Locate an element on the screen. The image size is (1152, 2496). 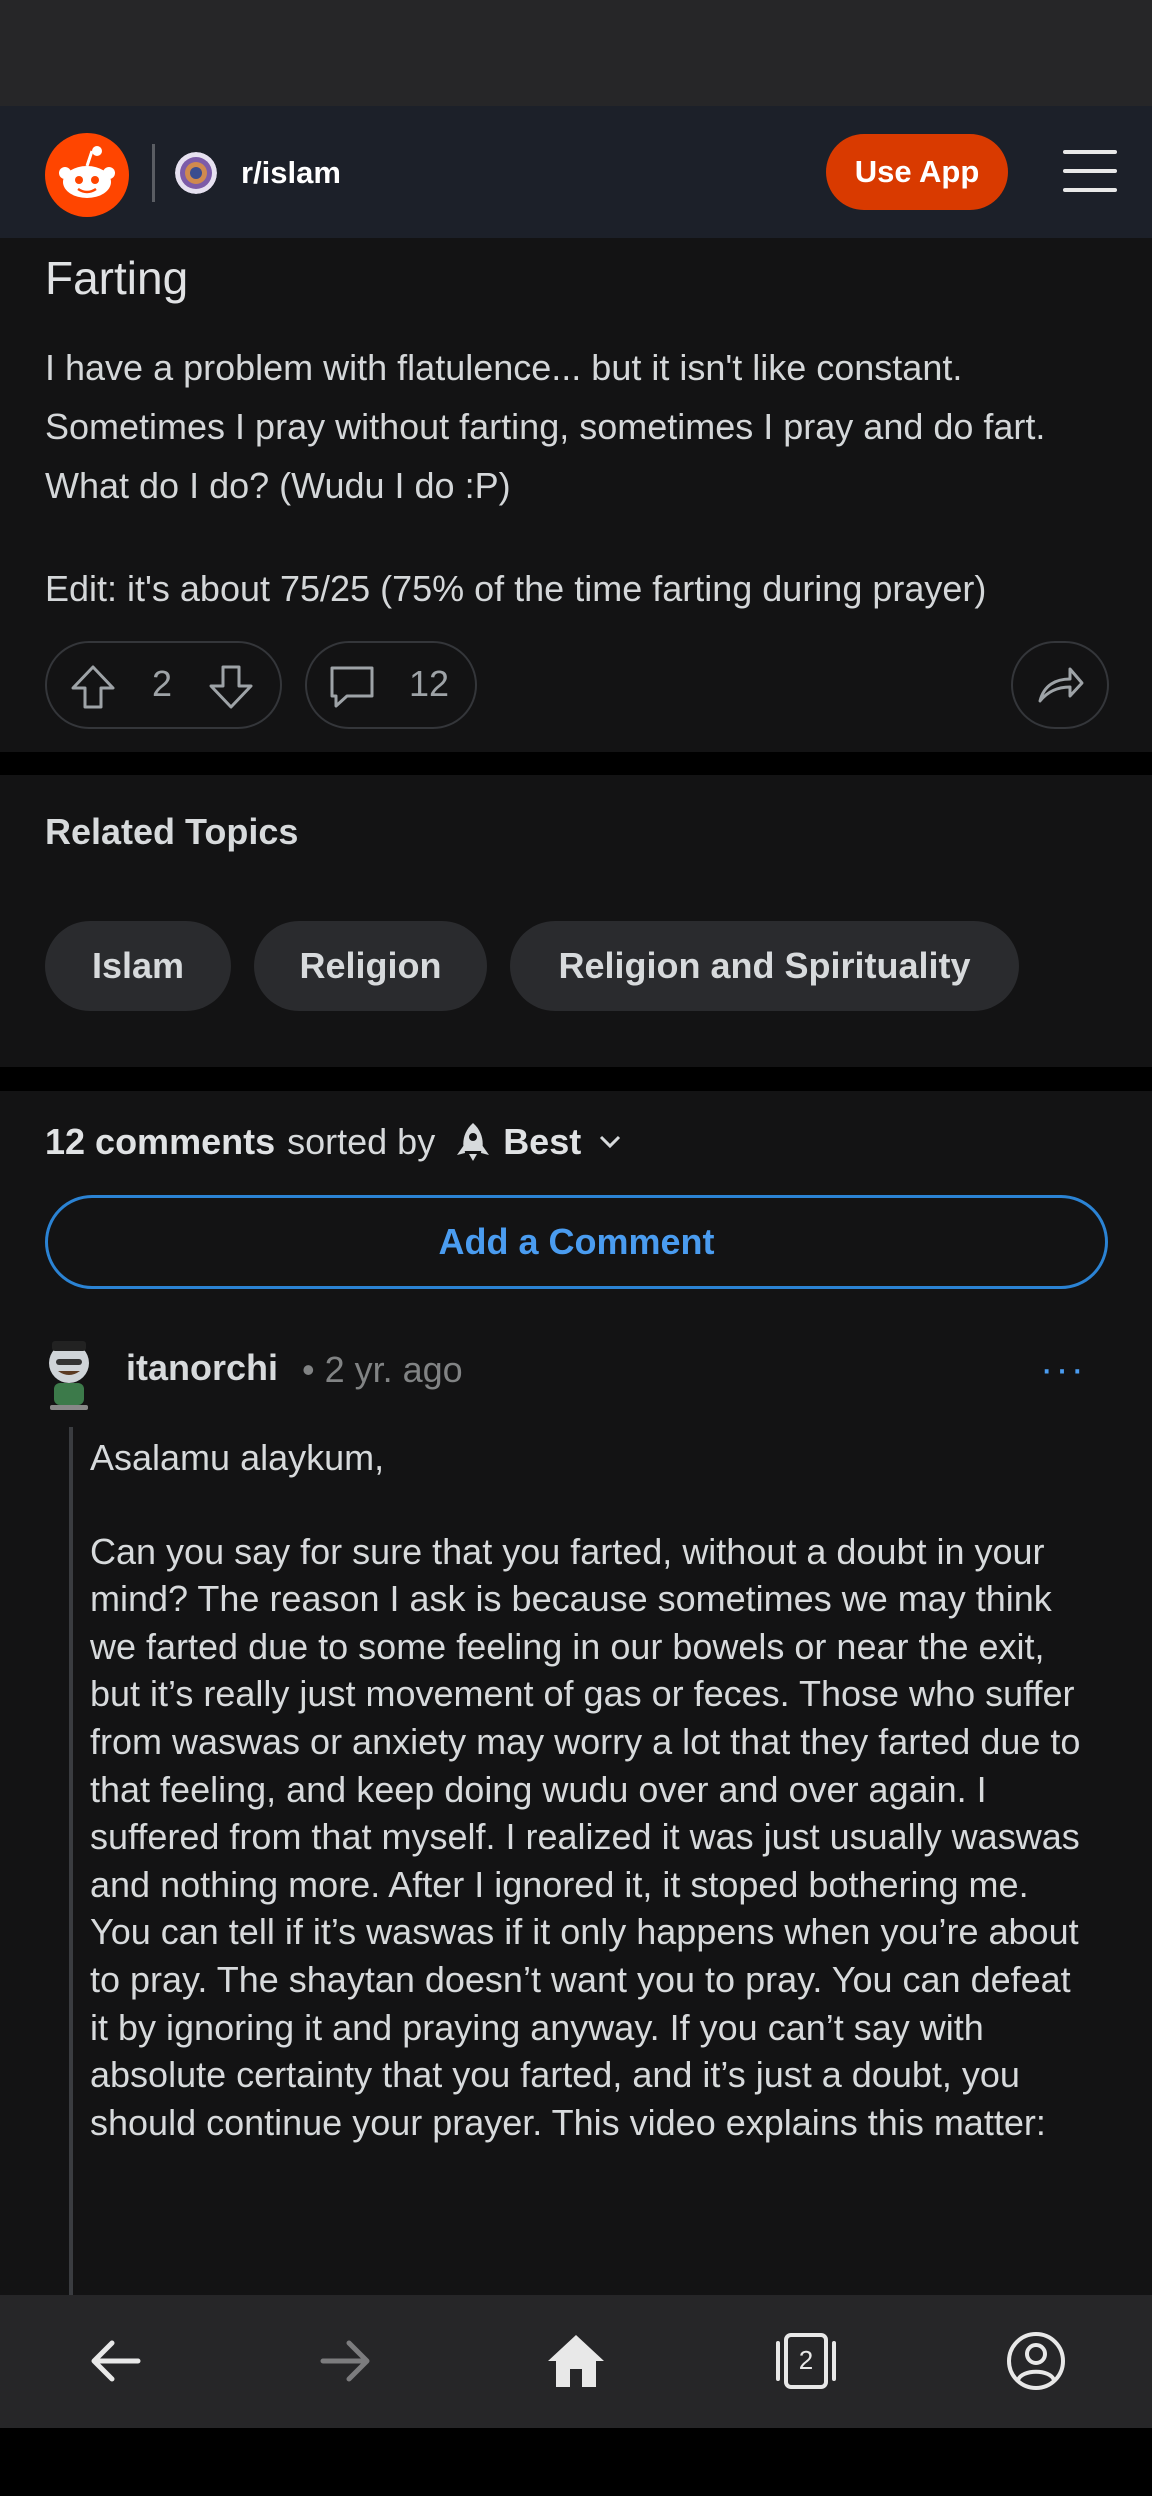
vote-bar: 2 is located at coordinates (163, 685).